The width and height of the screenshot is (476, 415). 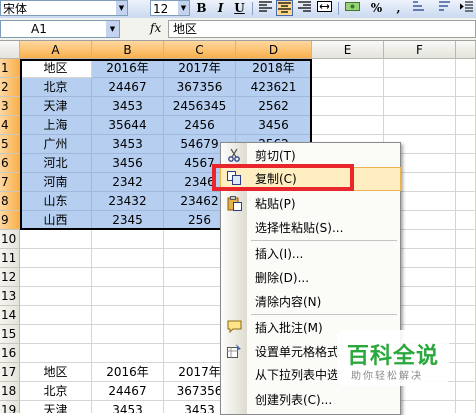 What do you see at coordinates (376, 8) in the screenshot?
I see `percent-button: %` at bounding box center [376, 8].